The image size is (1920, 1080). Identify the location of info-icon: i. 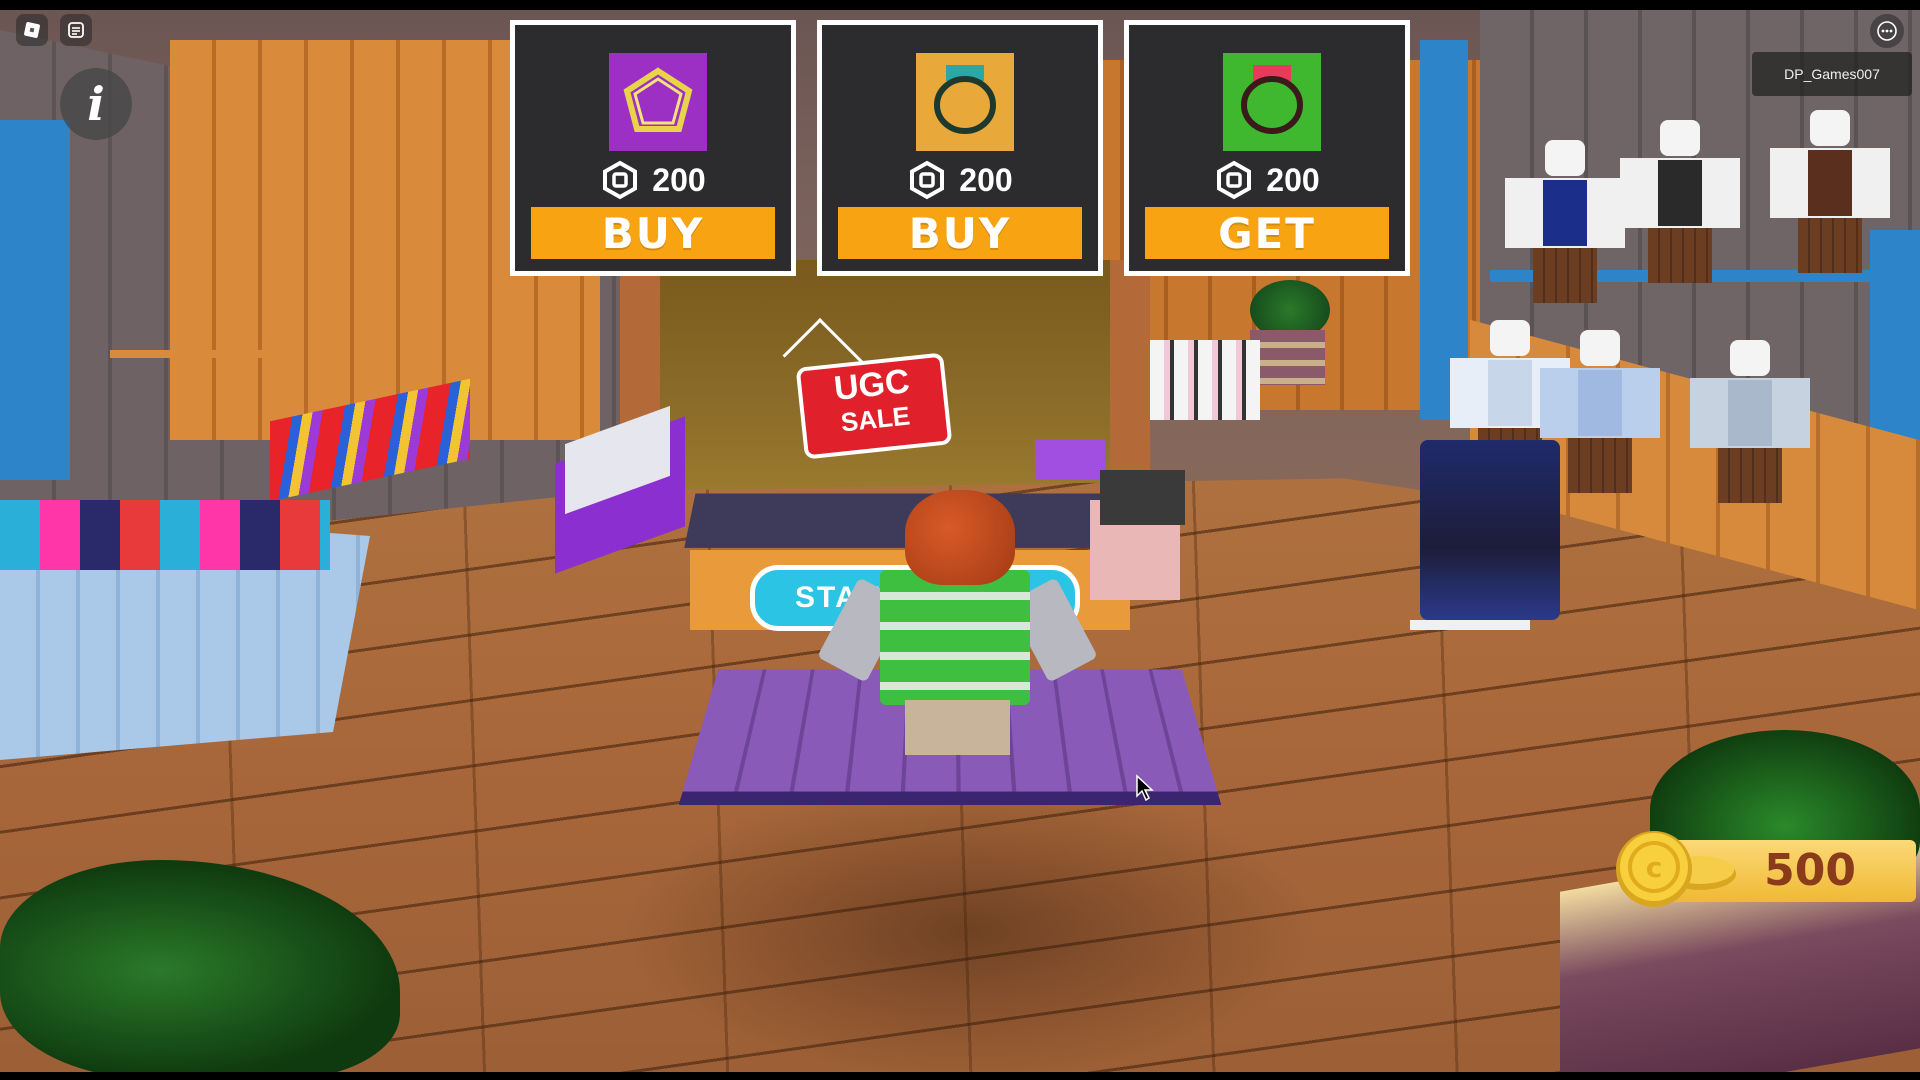
(96, 104).